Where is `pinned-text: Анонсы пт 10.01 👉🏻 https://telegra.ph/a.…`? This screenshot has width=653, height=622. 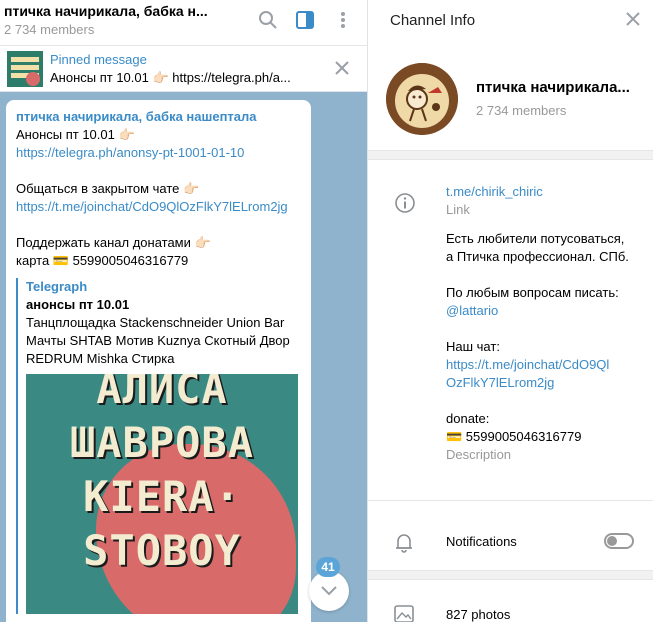
pinned-text: Анонсы пт 10.01 👉🏻 https://telegra.ph/a.… is located at coordinates (170, 77).